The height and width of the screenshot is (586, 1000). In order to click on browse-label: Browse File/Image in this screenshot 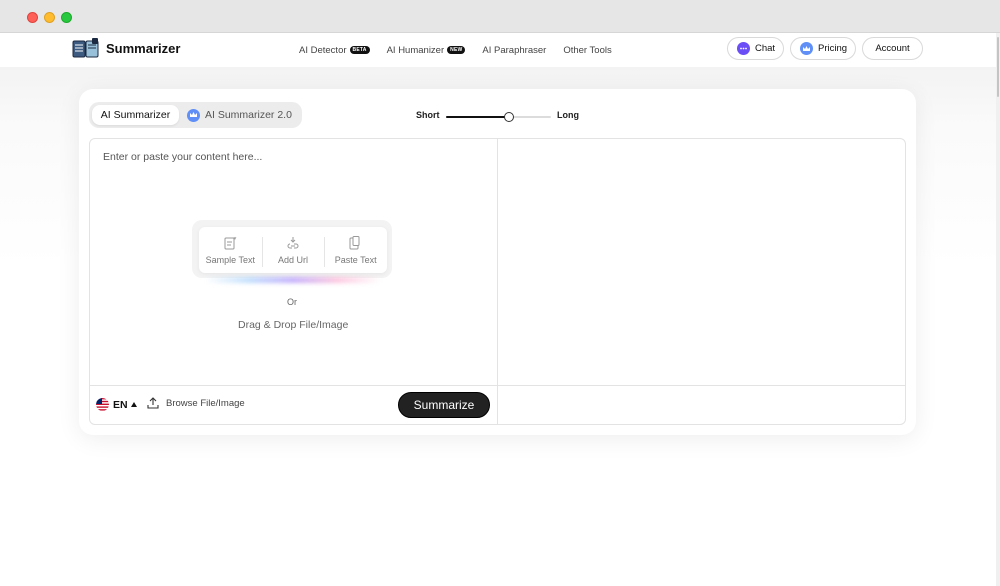, I will do `click(205, 403)`.